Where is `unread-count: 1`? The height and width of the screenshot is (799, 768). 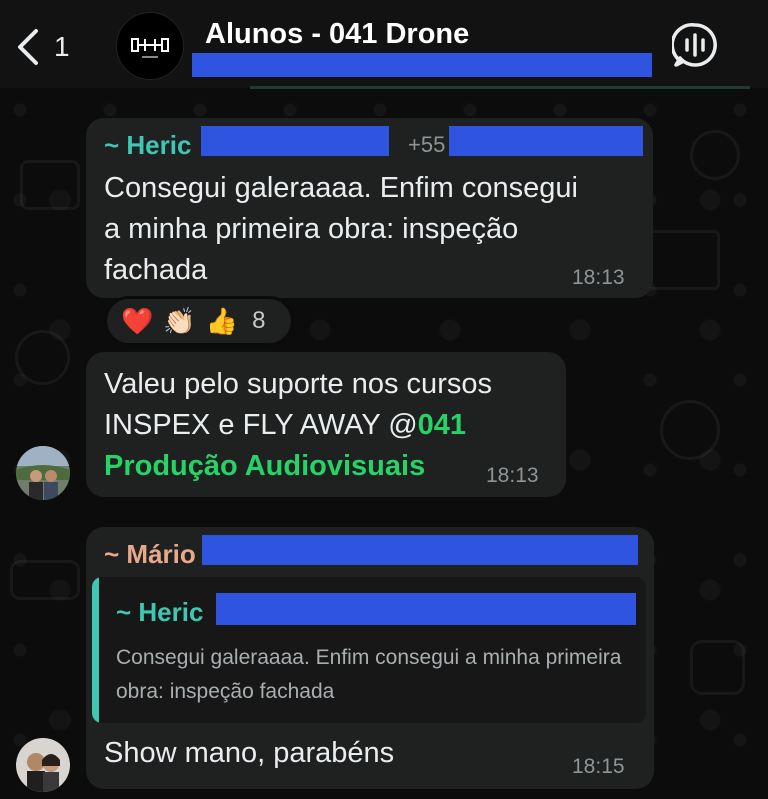 unread-count: 1 is located at coordinates (62, 46).